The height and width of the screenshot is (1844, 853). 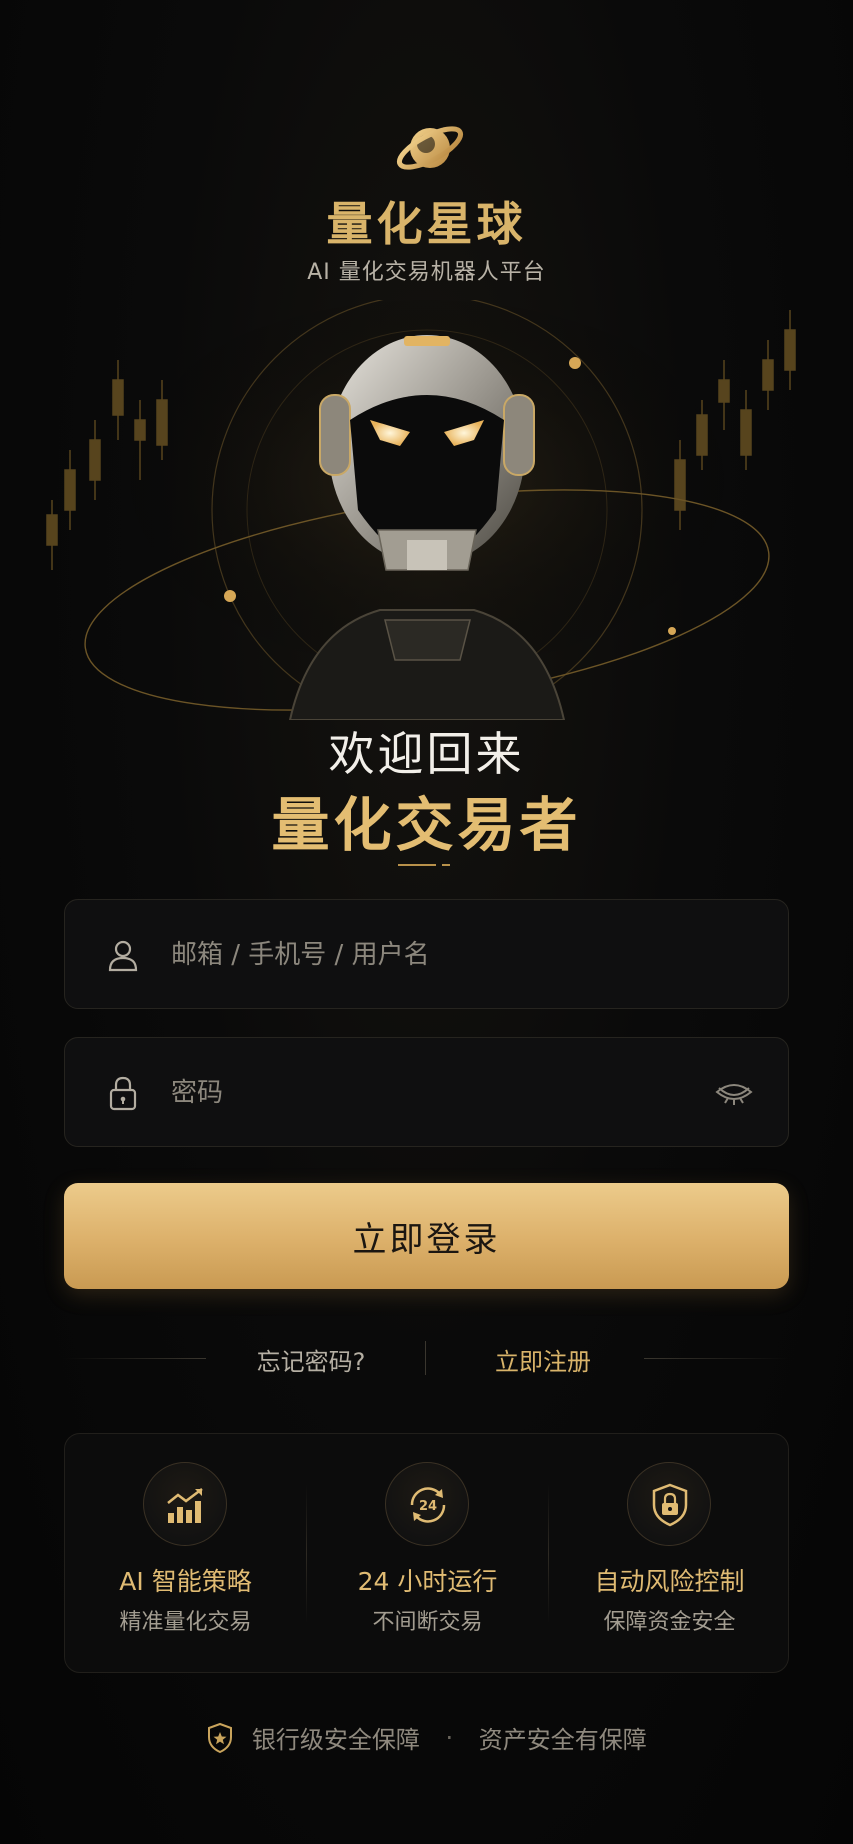 I want to click on eye-hidden-icon, so click(x=734, y=1092).